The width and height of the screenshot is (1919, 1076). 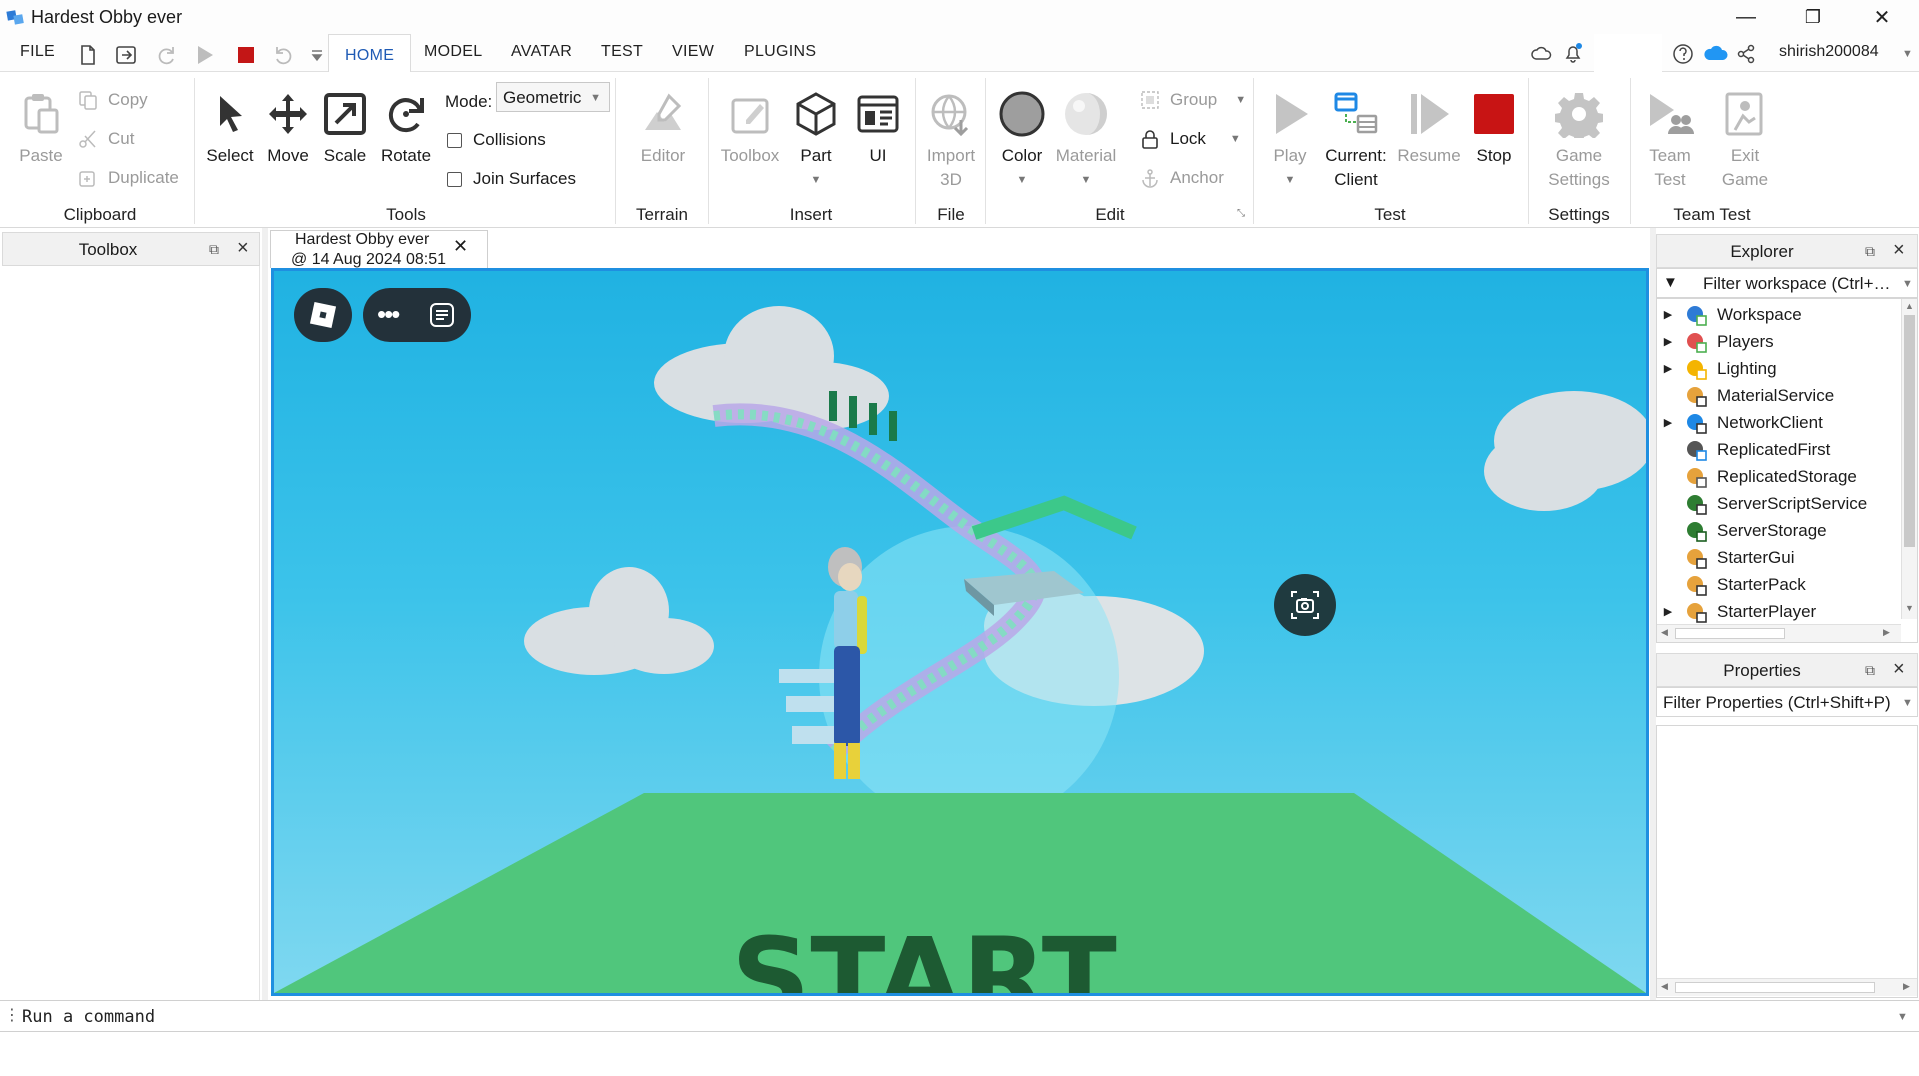 What do you see at coordinates (37, 52) in the screenshot?
I see `file-menu: FILE` at bounding box center [37, 52].